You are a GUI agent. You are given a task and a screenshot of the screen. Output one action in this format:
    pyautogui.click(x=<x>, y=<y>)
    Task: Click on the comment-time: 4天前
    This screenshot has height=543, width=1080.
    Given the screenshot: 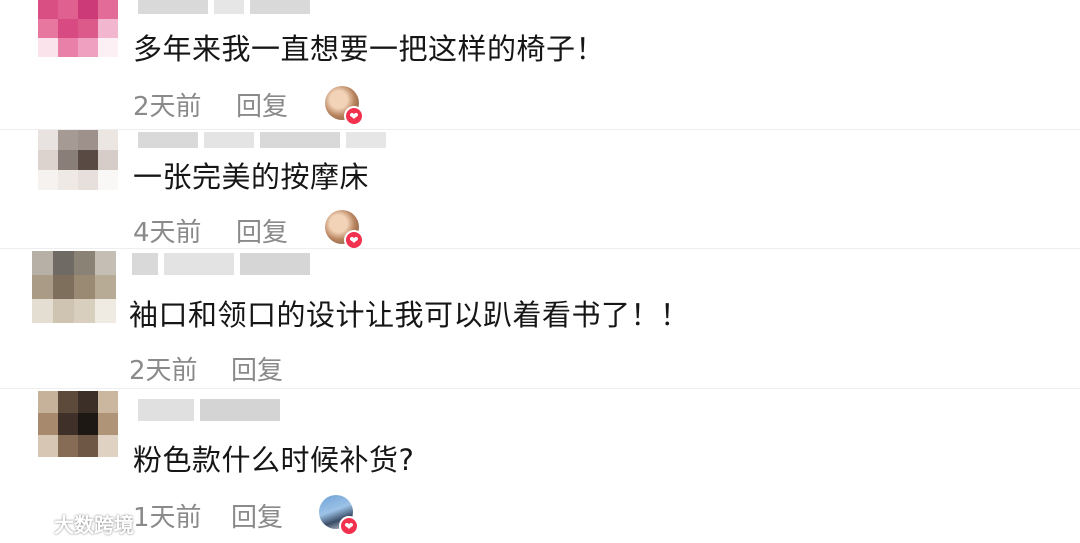 What is the action you would take?
    pyautogui.click(x=167, y=233)
    